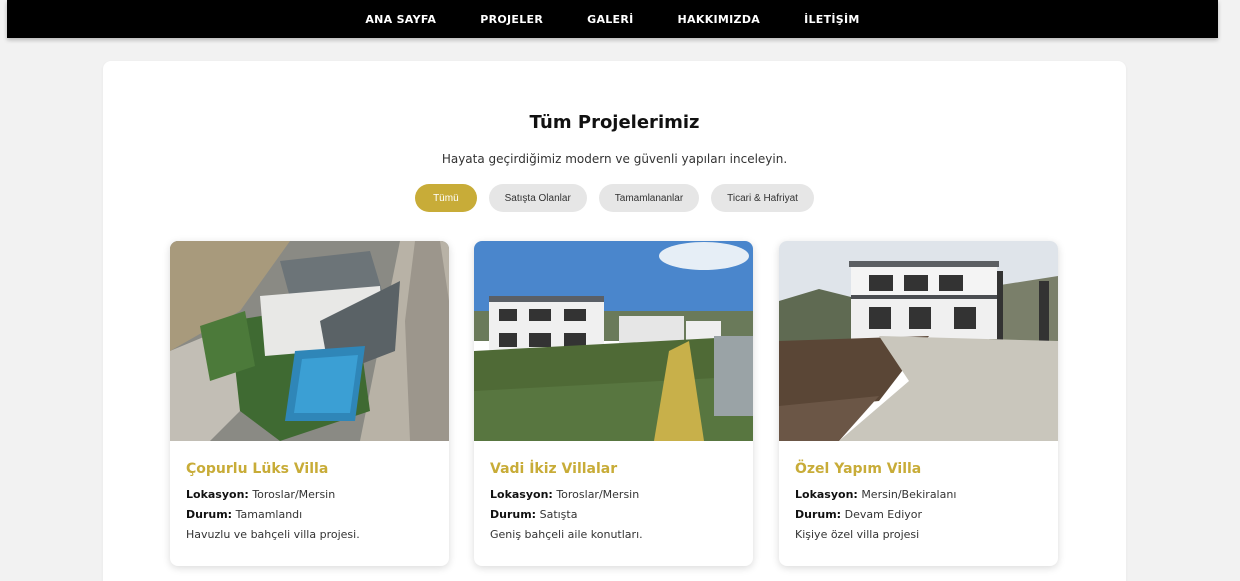 The height and width of the screenshot is (581, 1240). What do you see at coordinates (244, 514) in the screenshot?
I see `project-status: Durum: Tamamlandı` at bounding box center [244, 514].